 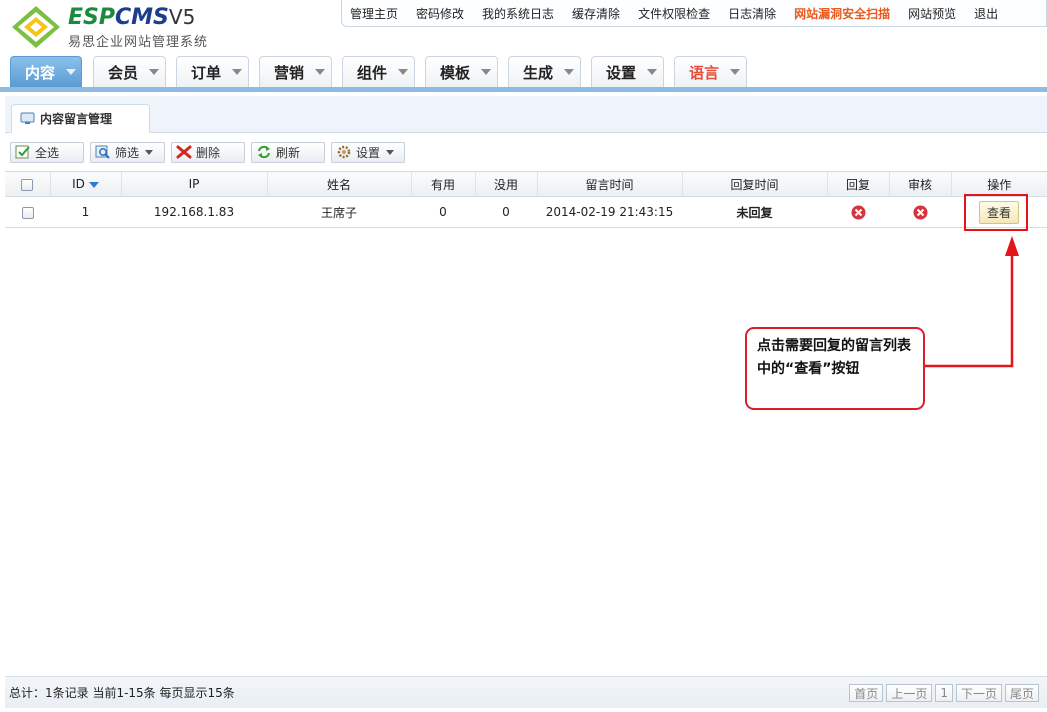 I want to click on header-reply: 回复, so click(x=858, y=184).